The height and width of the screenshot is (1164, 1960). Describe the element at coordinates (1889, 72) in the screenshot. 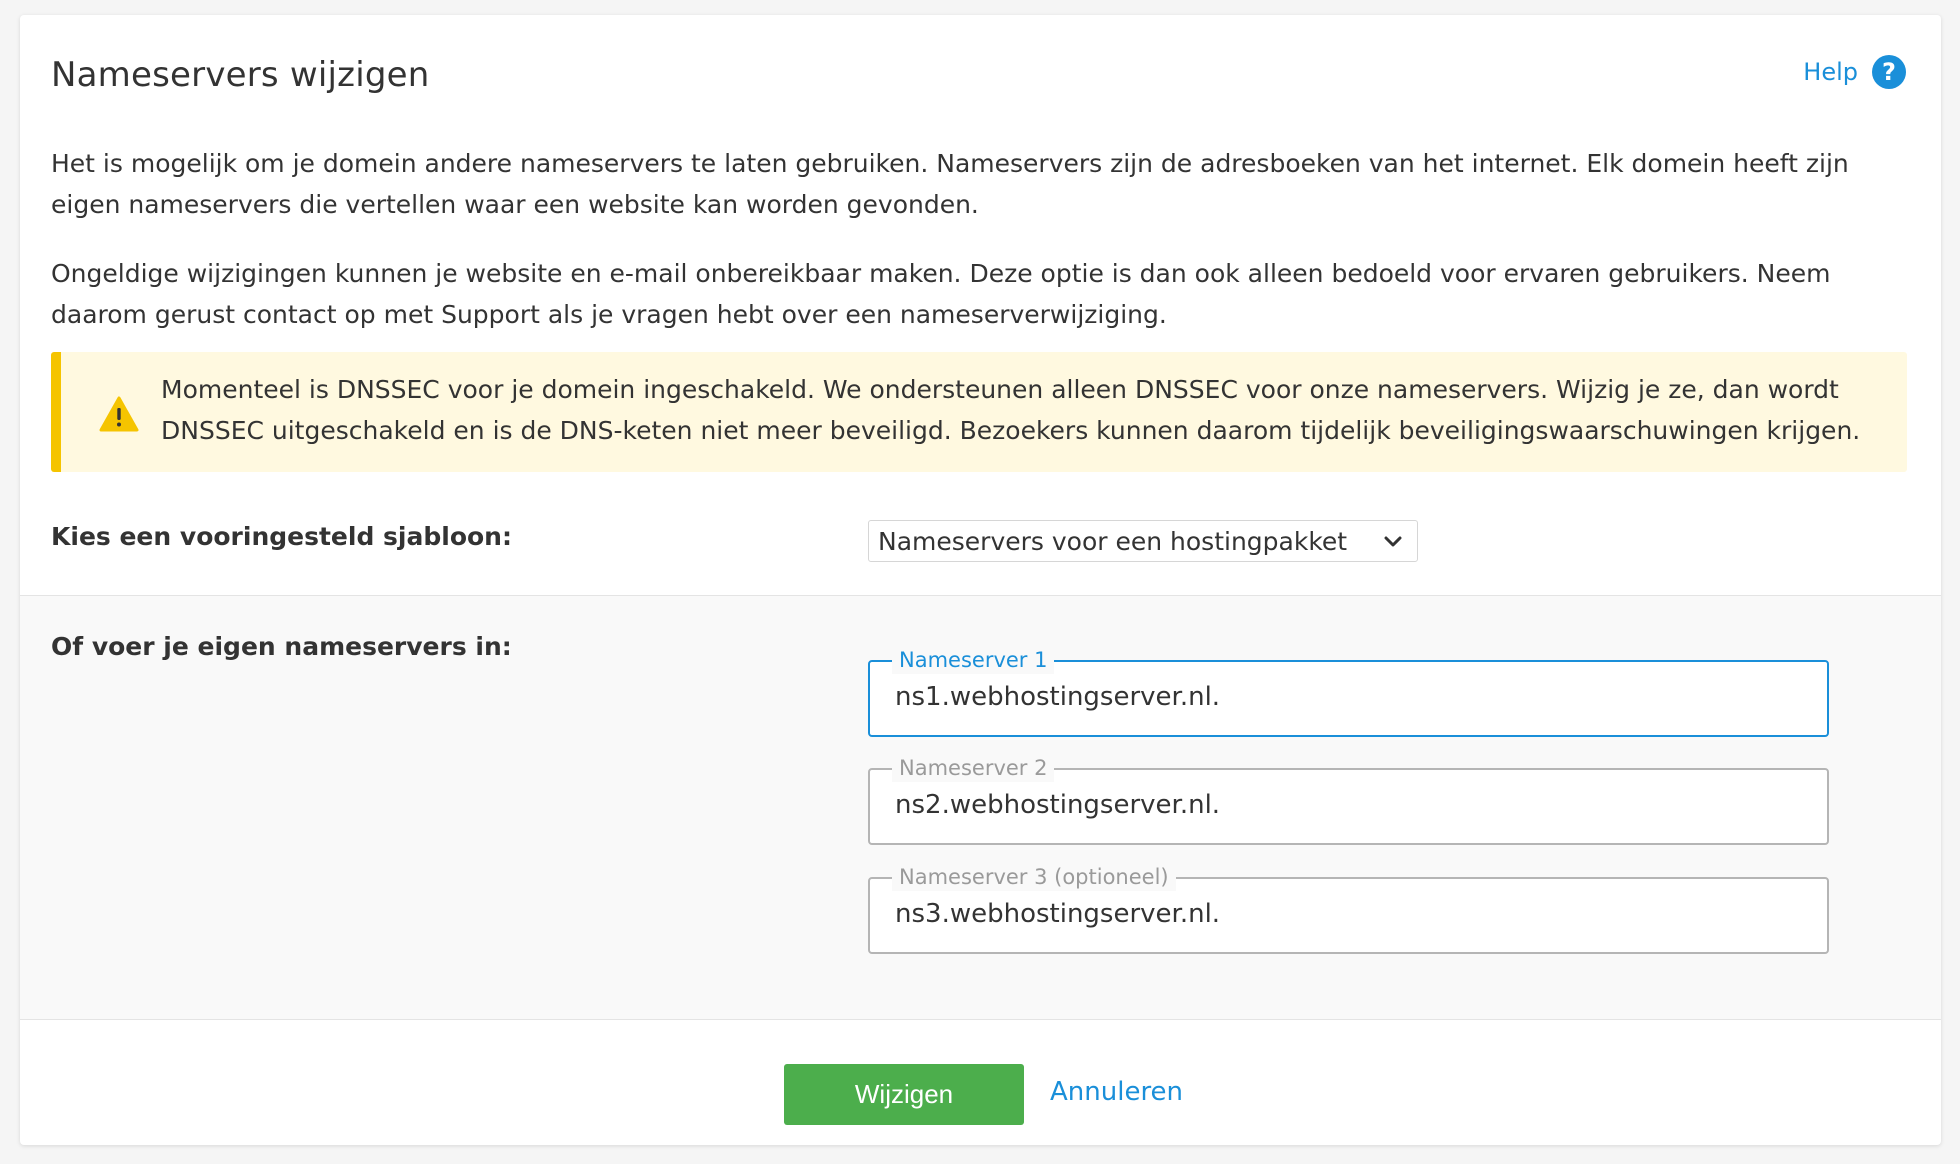

I see `question-circle-icon: ?` at that location.